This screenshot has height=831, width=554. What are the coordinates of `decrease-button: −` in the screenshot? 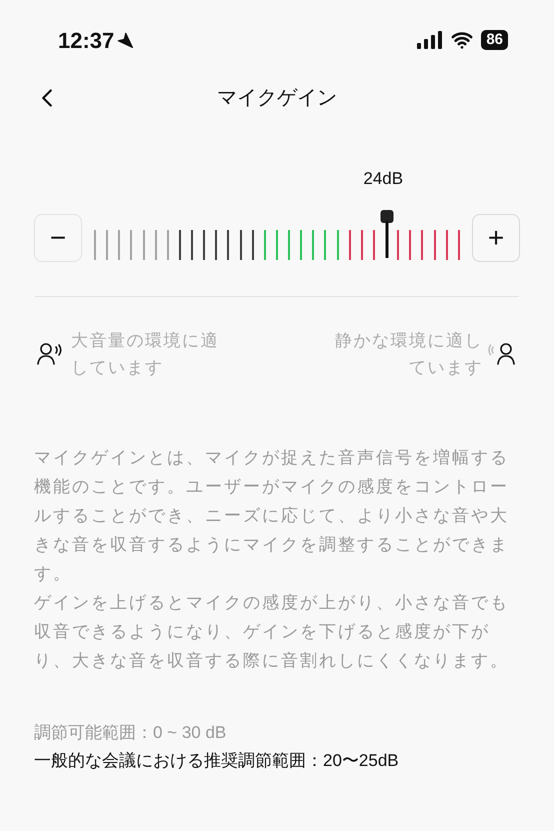 It's located at (58, 238).